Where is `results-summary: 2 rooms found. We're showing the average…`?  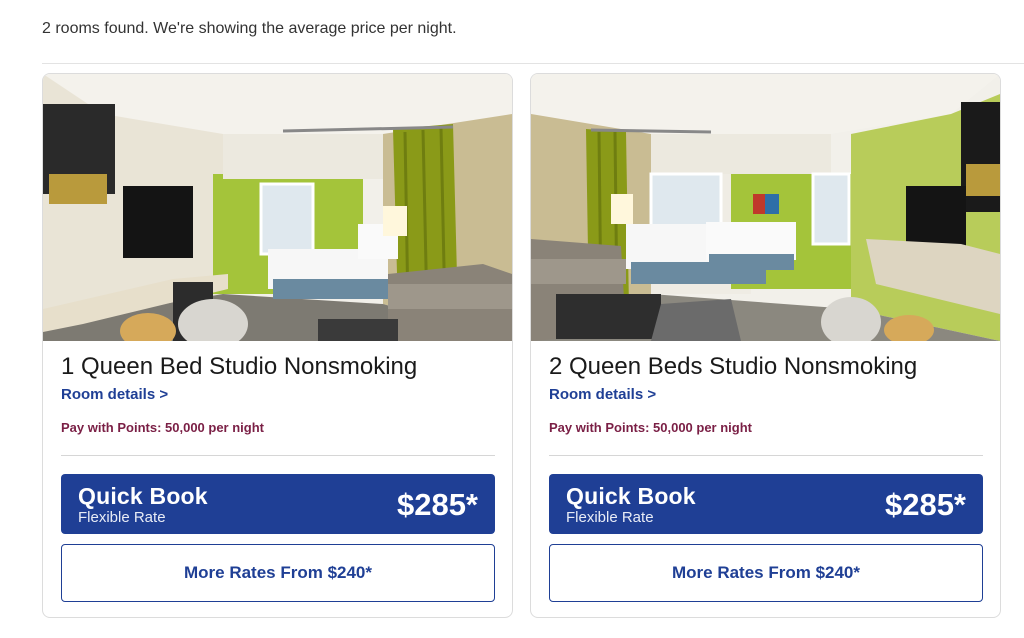 results-summary: 2 rooms found. We're showing the average… is located at coordinates (249, 28).